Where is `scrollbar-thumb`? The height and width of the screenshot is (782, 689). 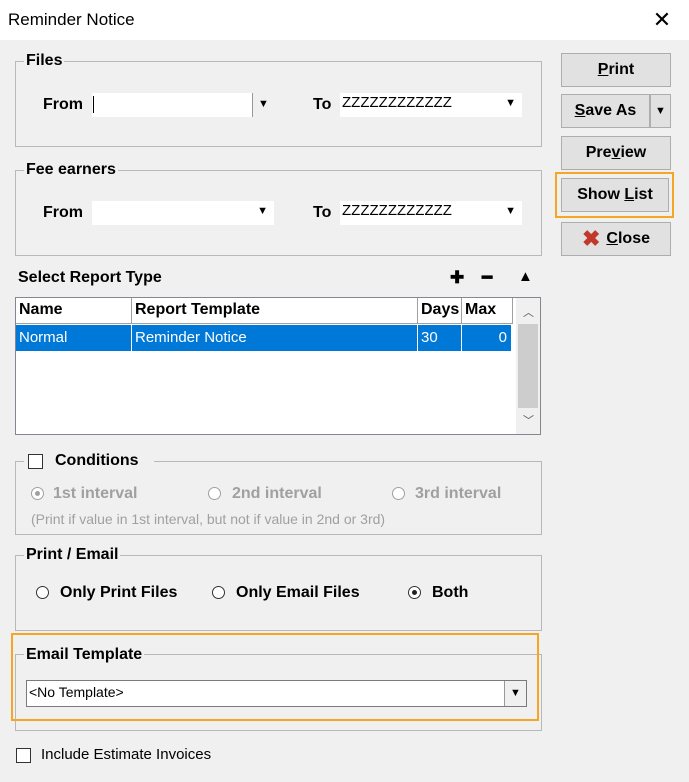
scrollbar-thumb is located at coordinates (528, 366).